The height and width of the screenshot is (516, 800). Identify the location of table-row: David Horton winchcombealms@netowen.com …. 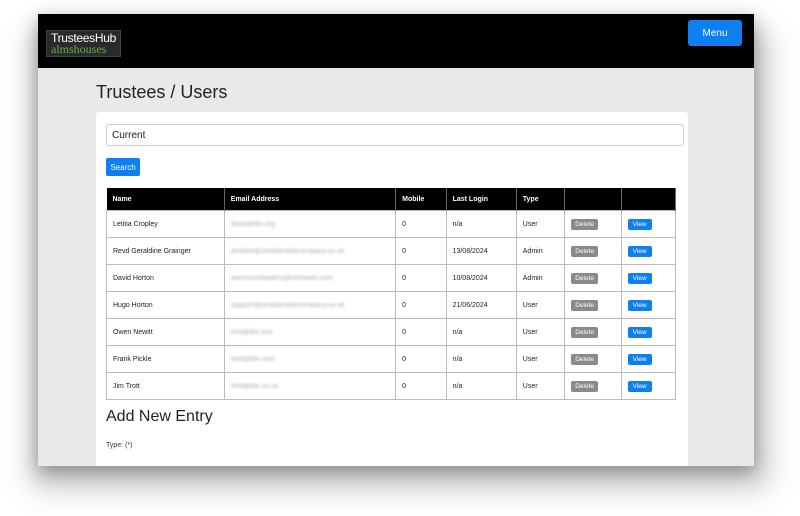
(391, 278).